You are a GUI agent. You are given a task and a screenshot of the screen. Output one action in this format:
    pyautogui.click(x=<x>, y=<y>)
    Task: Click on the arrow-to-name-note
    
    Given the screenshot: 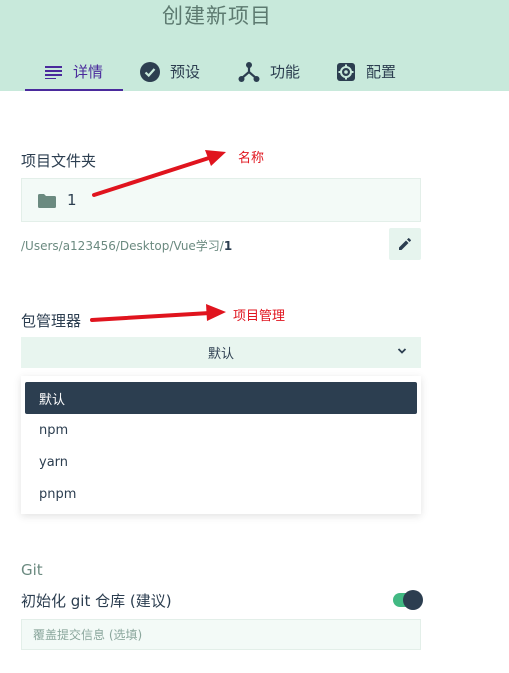 What is the action you would take?
    pyautogui.click(x=159, y=173)
    